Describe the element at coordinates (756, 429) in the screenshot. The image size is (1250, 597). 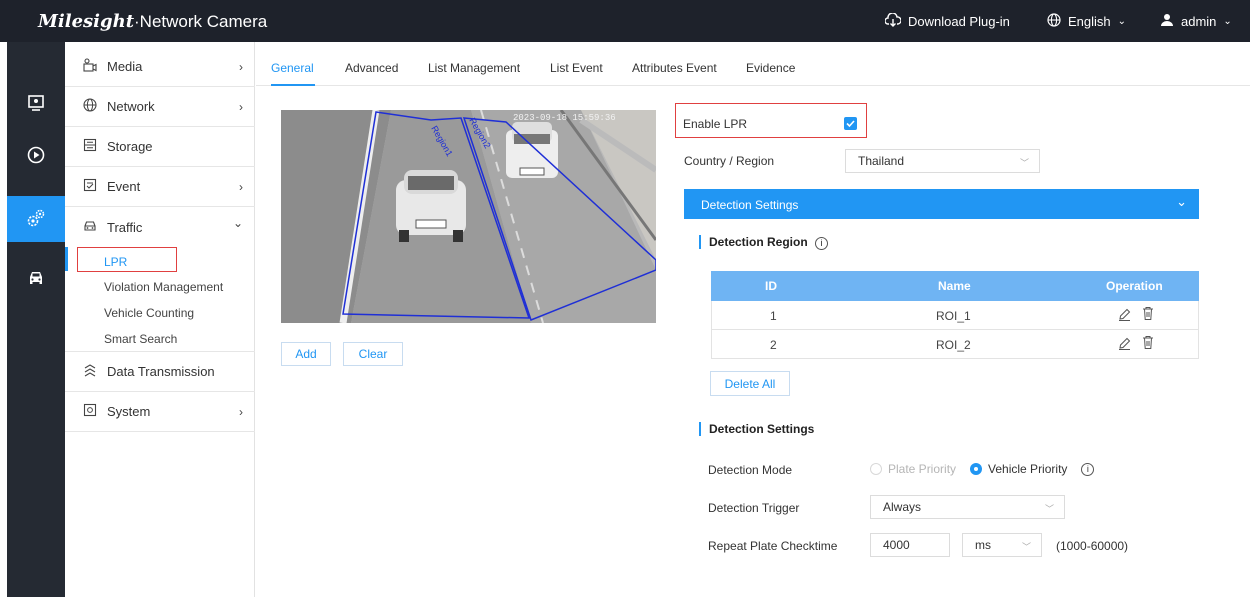
I see `detection-settings-title: Detection Settings` at that location.